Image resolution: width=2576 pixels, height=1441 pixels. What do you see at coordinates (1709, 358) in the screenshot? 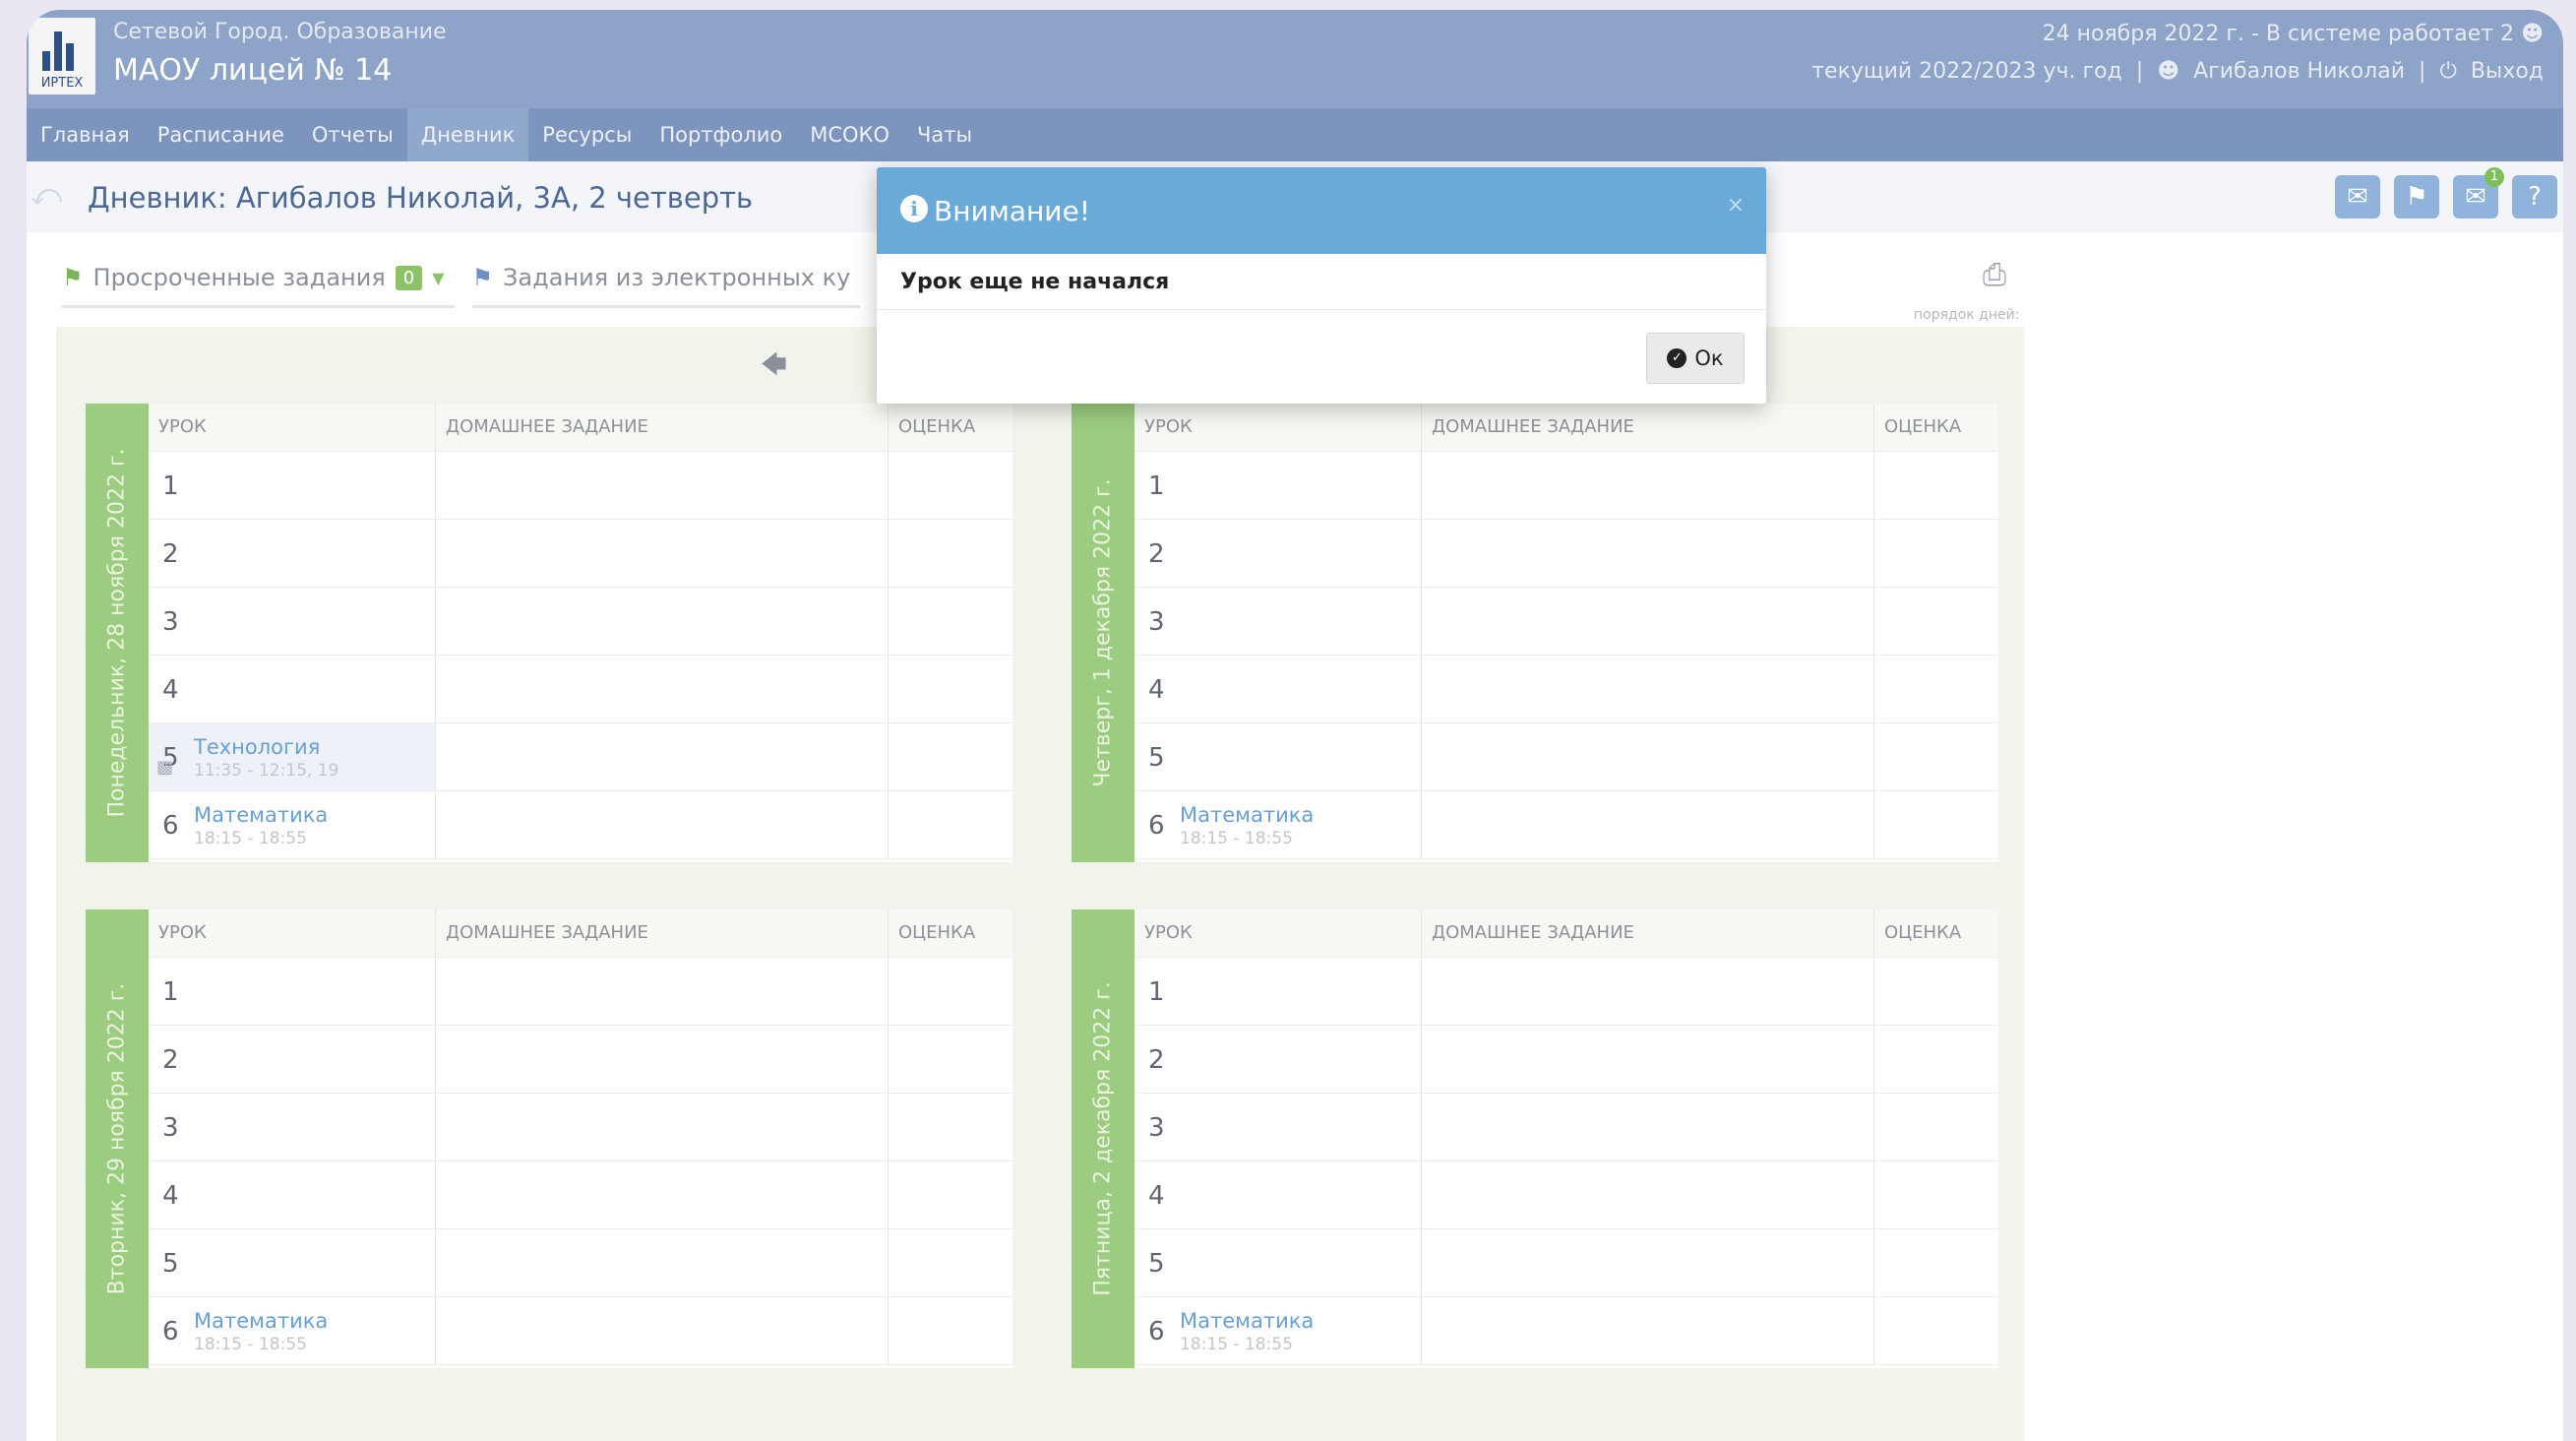
I see `ok-button-label: Ок` at bounding box center [1709, 358].